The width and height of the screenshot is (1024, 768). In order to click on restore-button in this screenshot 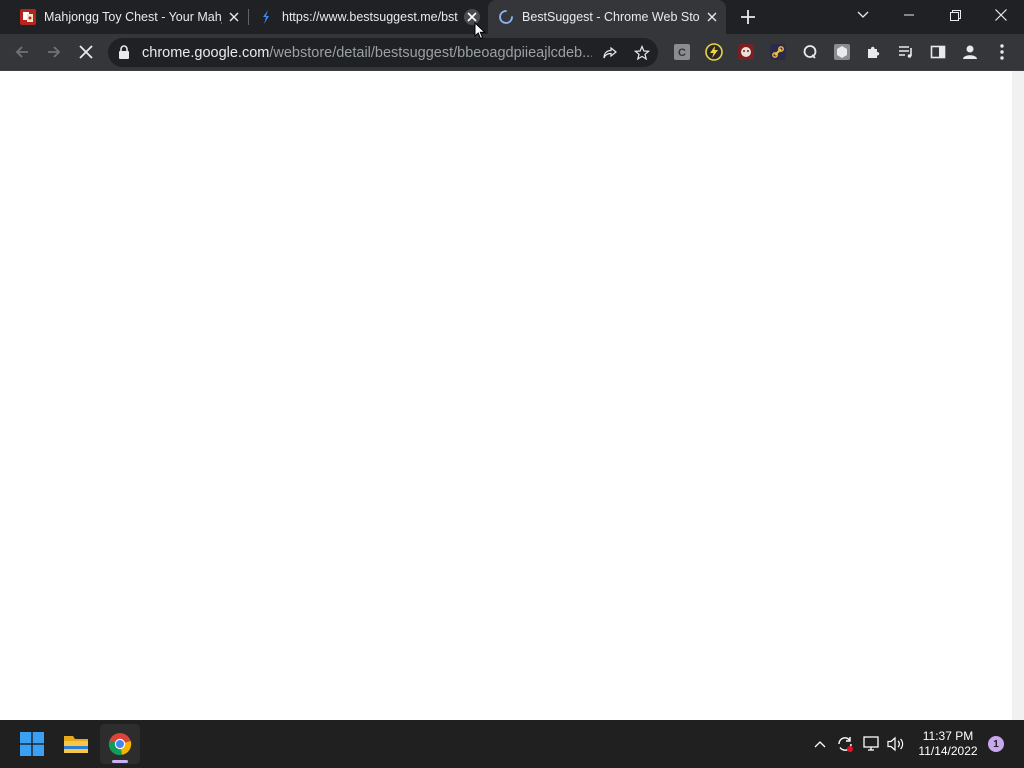, I will do `click(955, 15)`.